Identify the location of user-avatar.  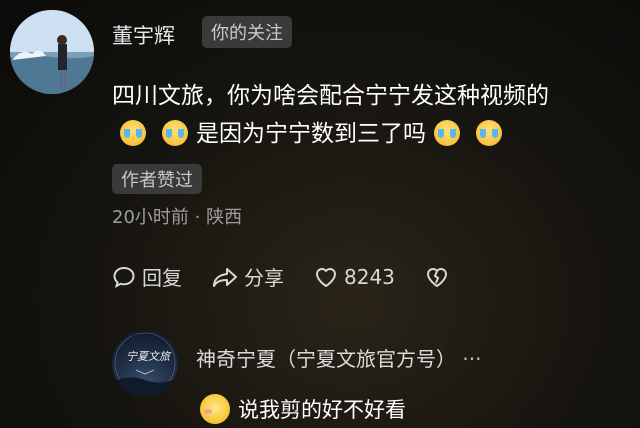
(52, 52).